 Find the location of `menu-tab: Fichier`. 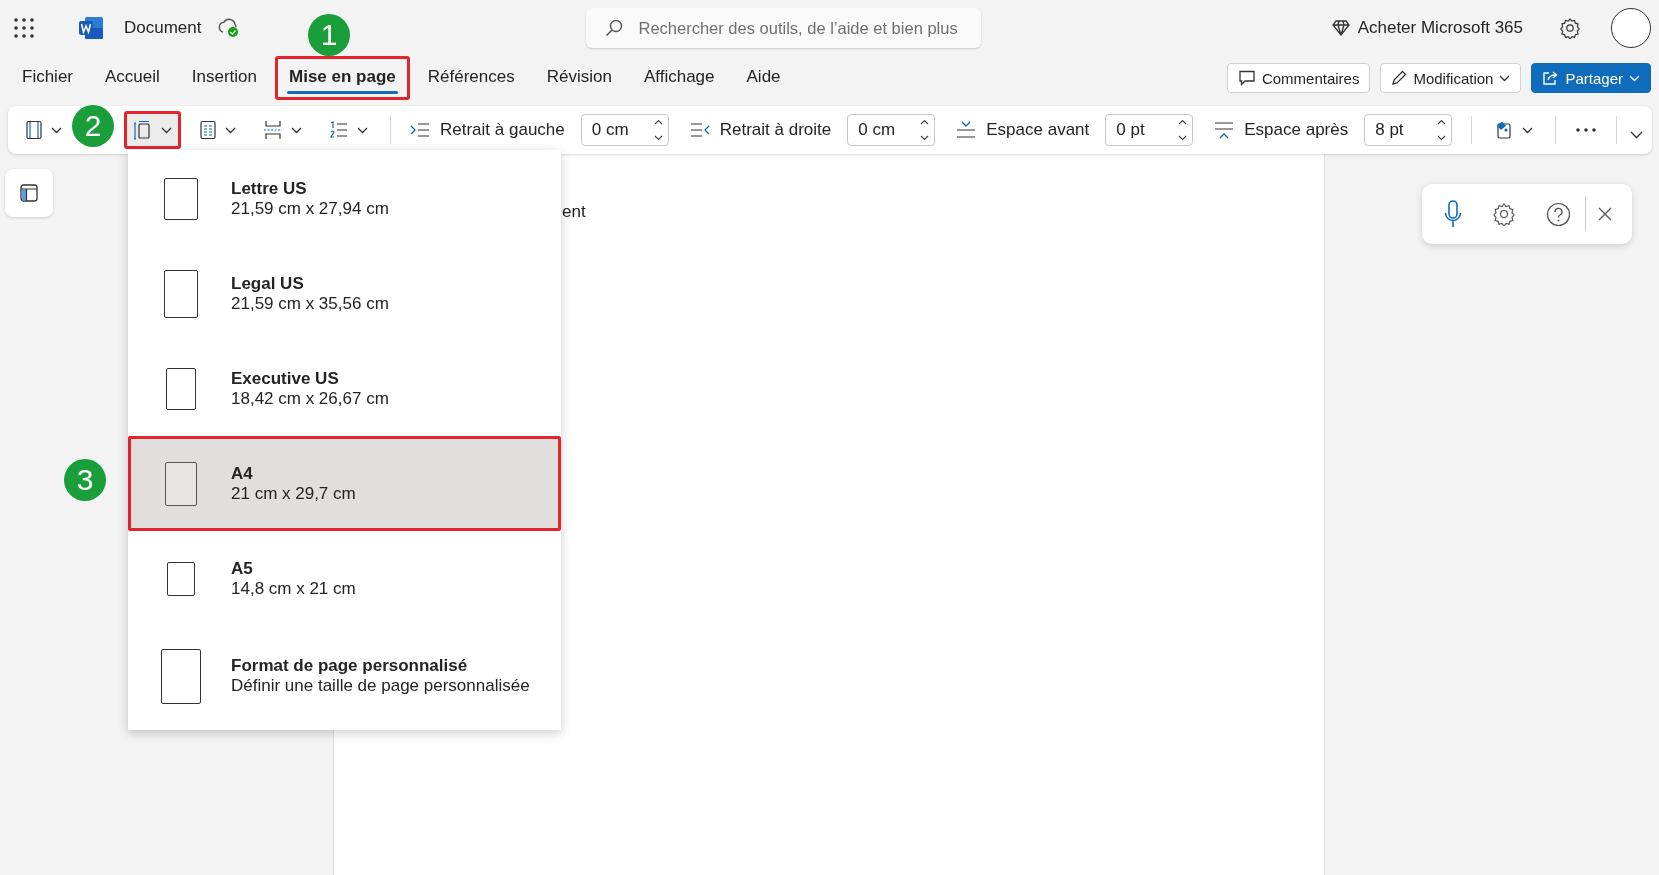

menu-tab: Fichier is located at coordinates (47, 78).